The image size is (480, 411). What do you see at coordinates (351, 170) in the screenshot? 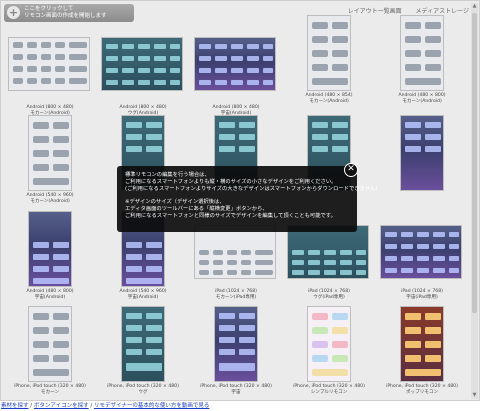
I see `close-icon: ✕` at bounding box center [351, 170].